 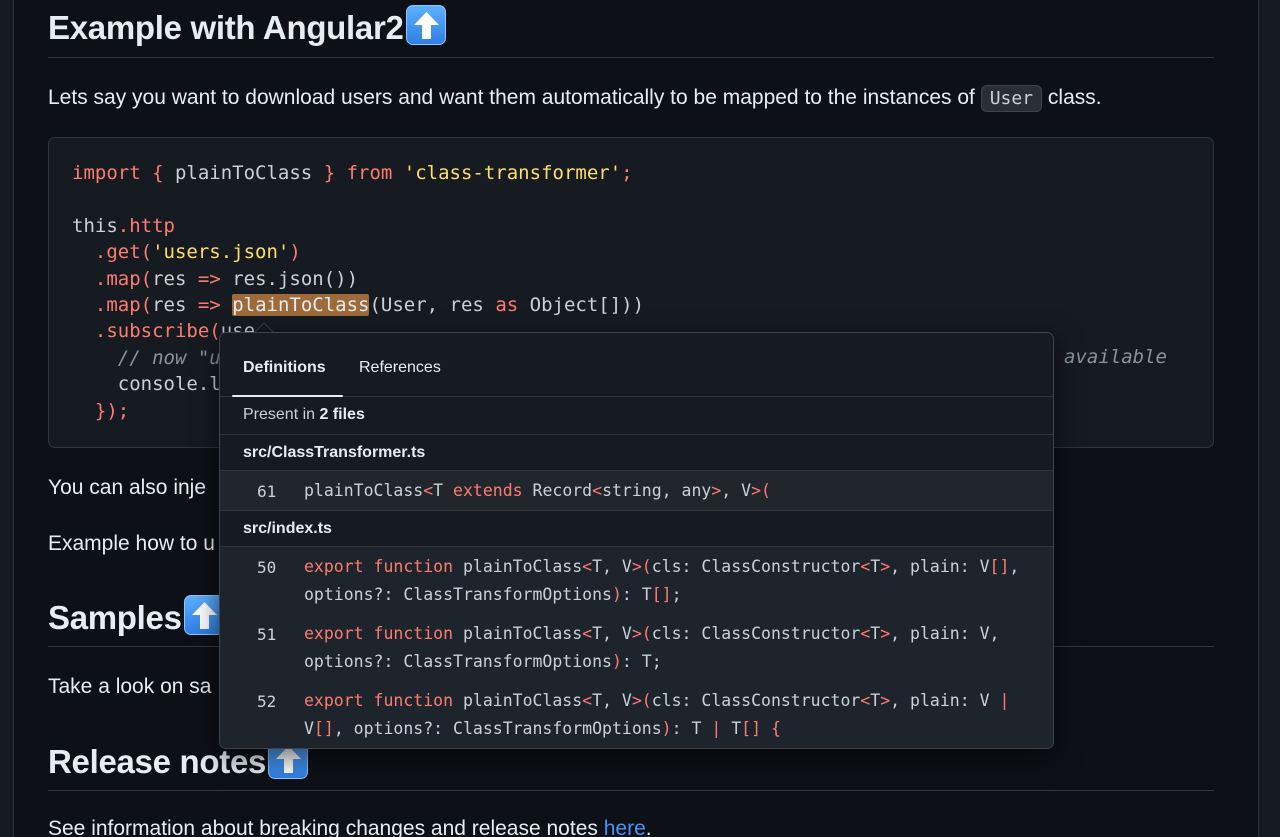 What do you see at coordinates (226, 27) in the screenshot?
I see `angular-heading-text: Example with Angular2` at bounding box center [226, 27].